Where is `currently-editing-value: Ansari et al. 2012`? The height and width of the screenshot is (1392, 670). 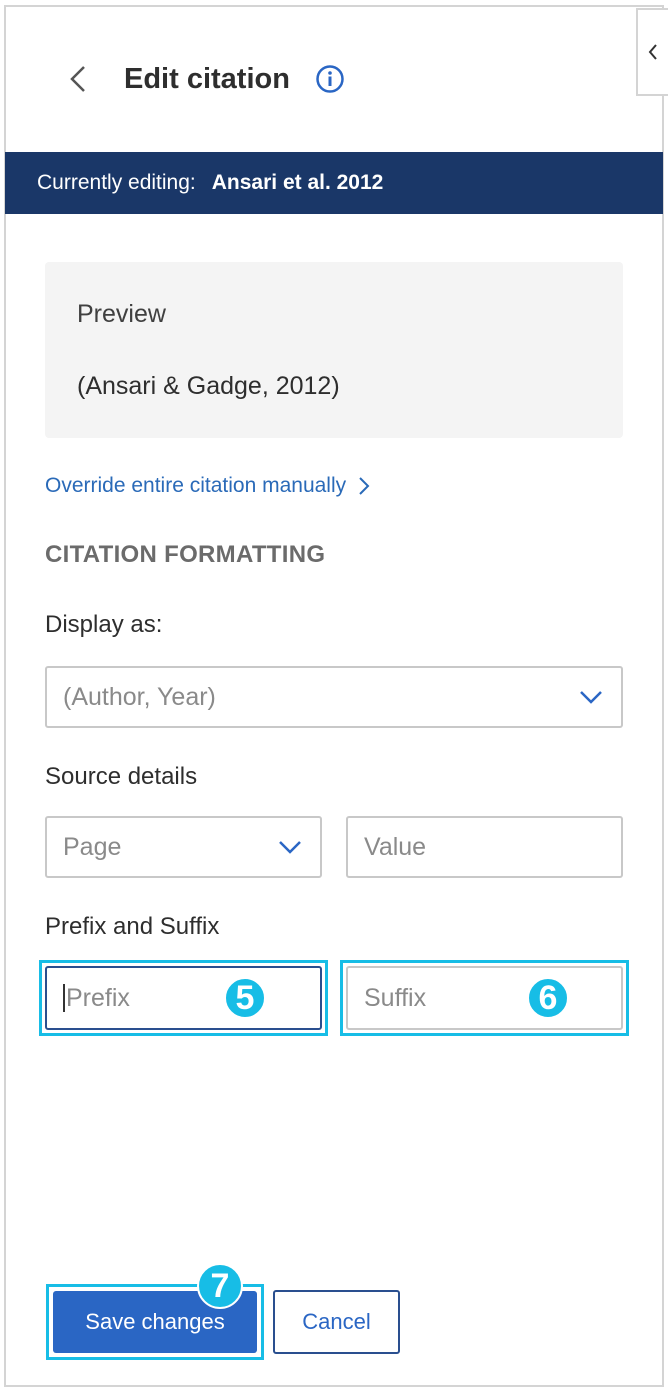 currently-editing-value: Ansari et al. 2012 is located at coordinates (297, 182).